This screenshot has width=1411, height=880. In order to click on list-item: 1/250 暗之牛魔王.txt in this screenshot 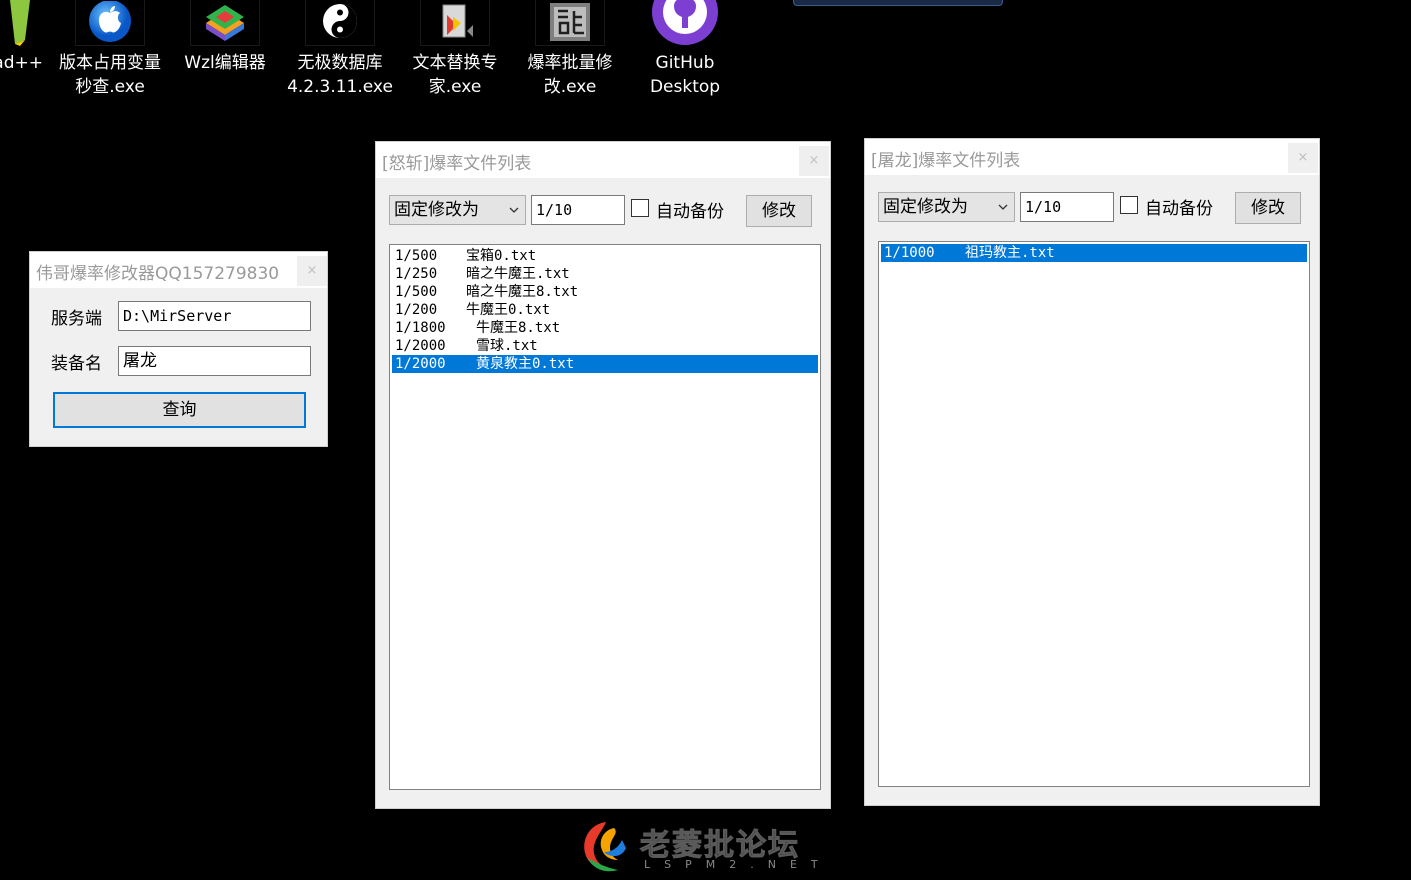, I will do `click(605, 274)`.